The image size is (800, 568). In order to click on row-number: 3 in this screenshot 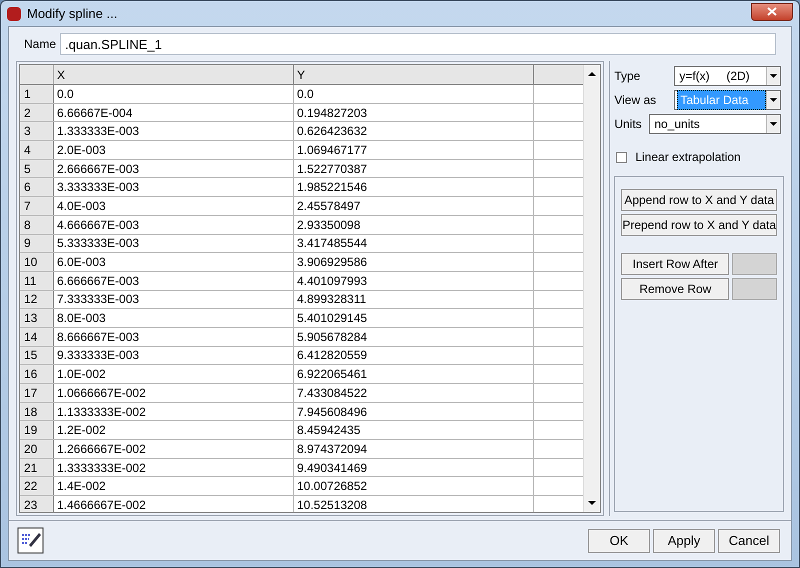, I will do `click(37, 131)`.